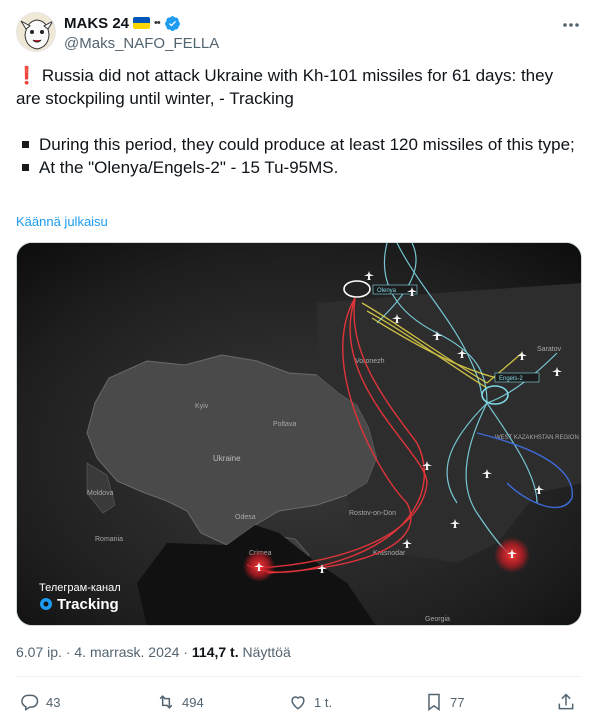  What do you see at coordinates (96, 23) in the screenshot?
I see `display-name: MAKS 24` at bounding box center [96, 23].